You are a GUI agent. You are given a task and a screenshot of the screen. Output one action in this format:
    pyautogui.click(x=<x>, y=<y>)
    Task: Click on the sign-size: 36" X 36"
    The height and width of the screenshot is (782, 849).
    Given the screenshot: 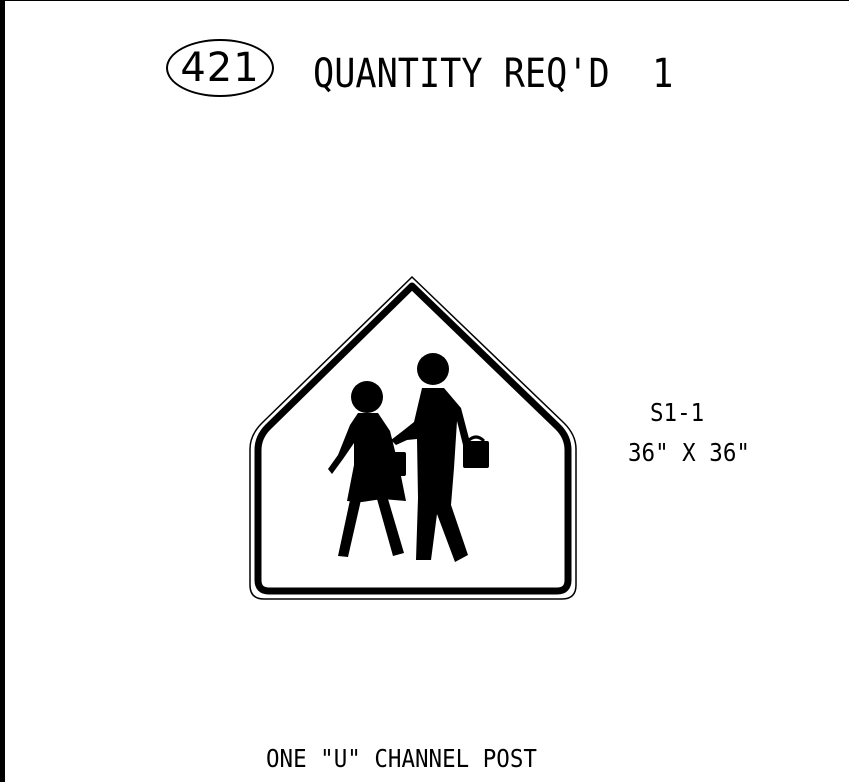 What is the action you would take?
    pyautogui.click(x=689, y=452)
    